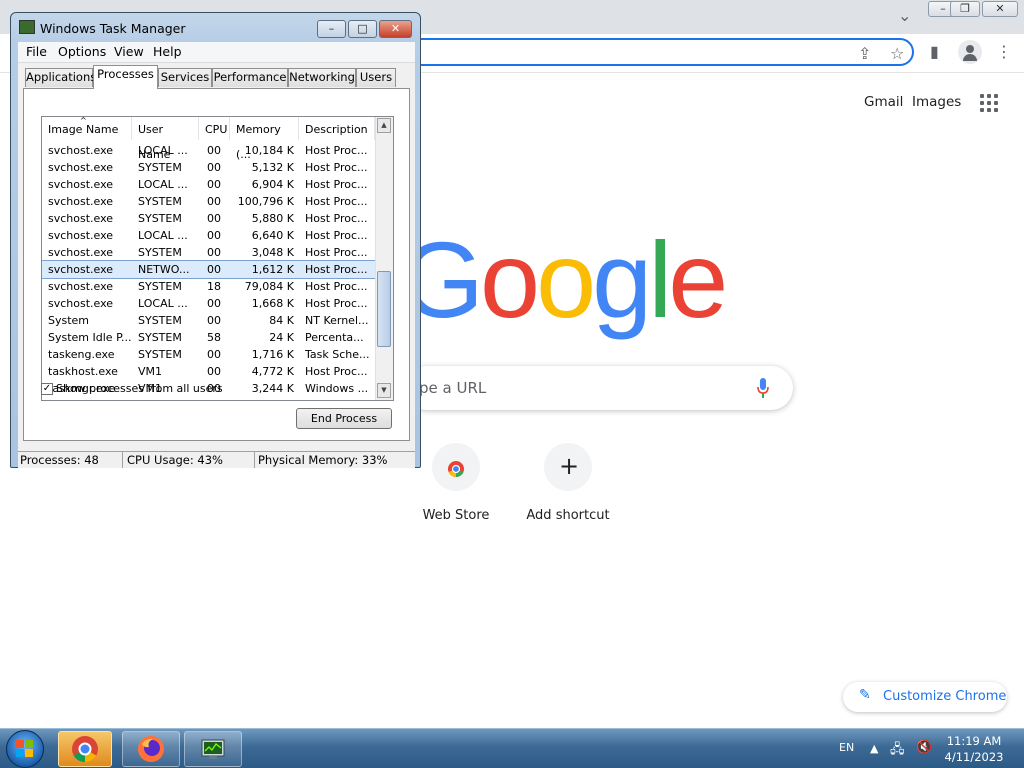  What do you see at coordinates (376, 77) in the screenshot?
I see `tab-users: Users` at bounding box center [376, 77].